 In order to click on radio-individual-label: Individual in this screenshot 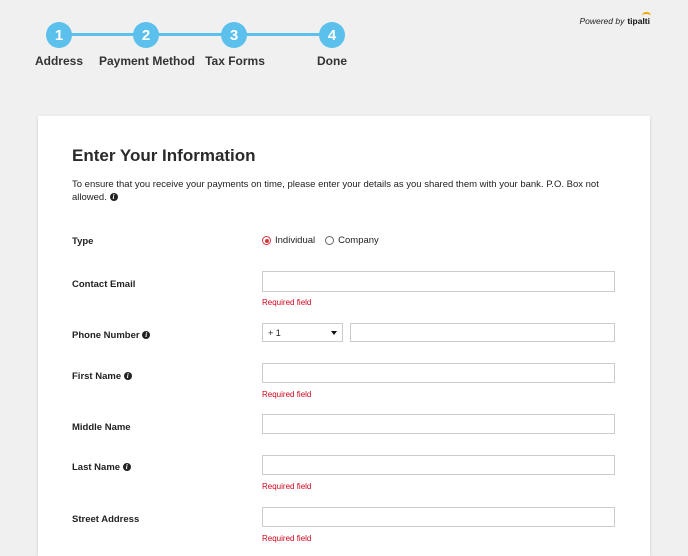, I will do `click(295, 240)`.